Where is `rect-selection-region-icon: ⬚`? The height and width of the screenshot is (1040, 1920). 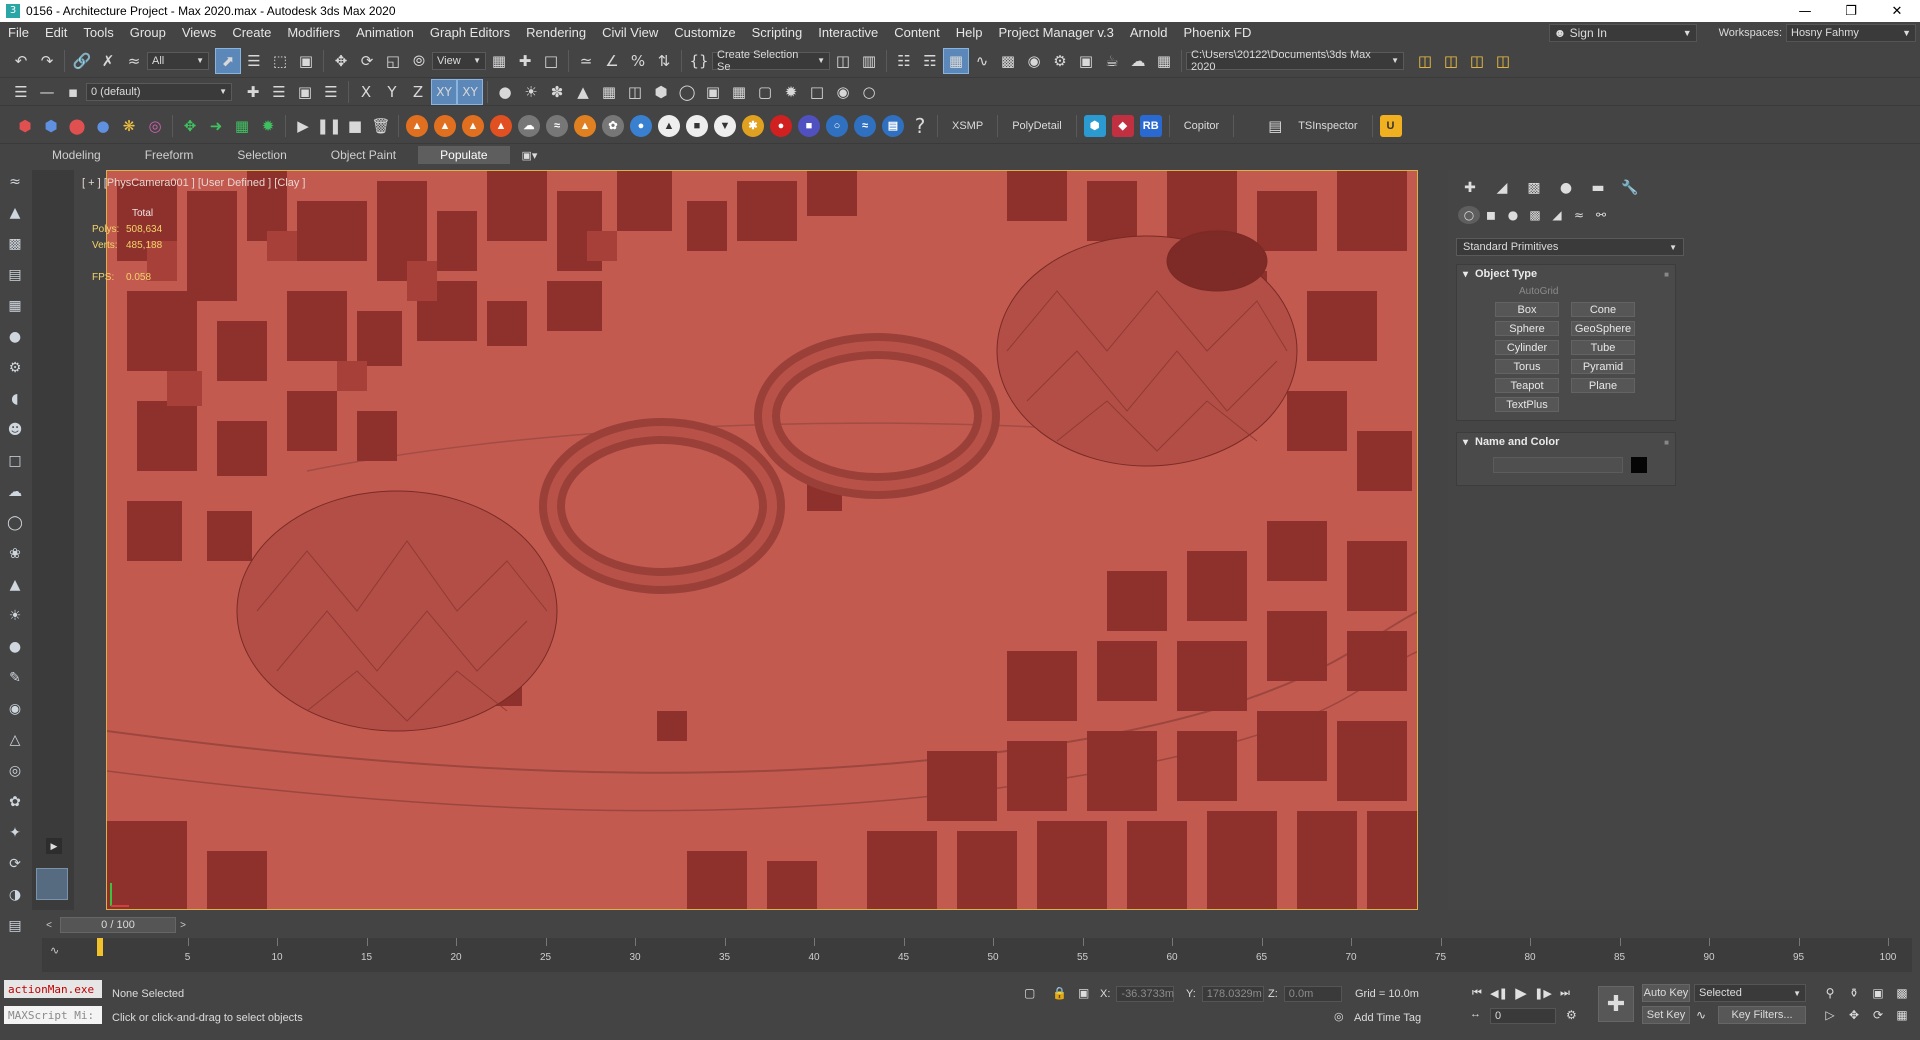
rect-selection-region-icon: ⬚ is located at coordinates (280, 61).